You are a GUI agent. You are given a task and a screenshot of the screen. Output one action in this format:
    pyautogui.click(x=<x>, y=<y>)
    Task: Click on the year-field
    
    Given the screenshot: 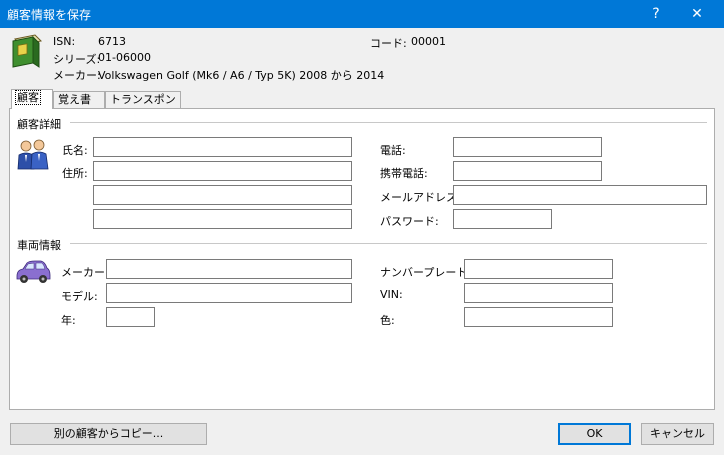 What is the action you would take?
    pyautogui.click(x=130, y=317)
    